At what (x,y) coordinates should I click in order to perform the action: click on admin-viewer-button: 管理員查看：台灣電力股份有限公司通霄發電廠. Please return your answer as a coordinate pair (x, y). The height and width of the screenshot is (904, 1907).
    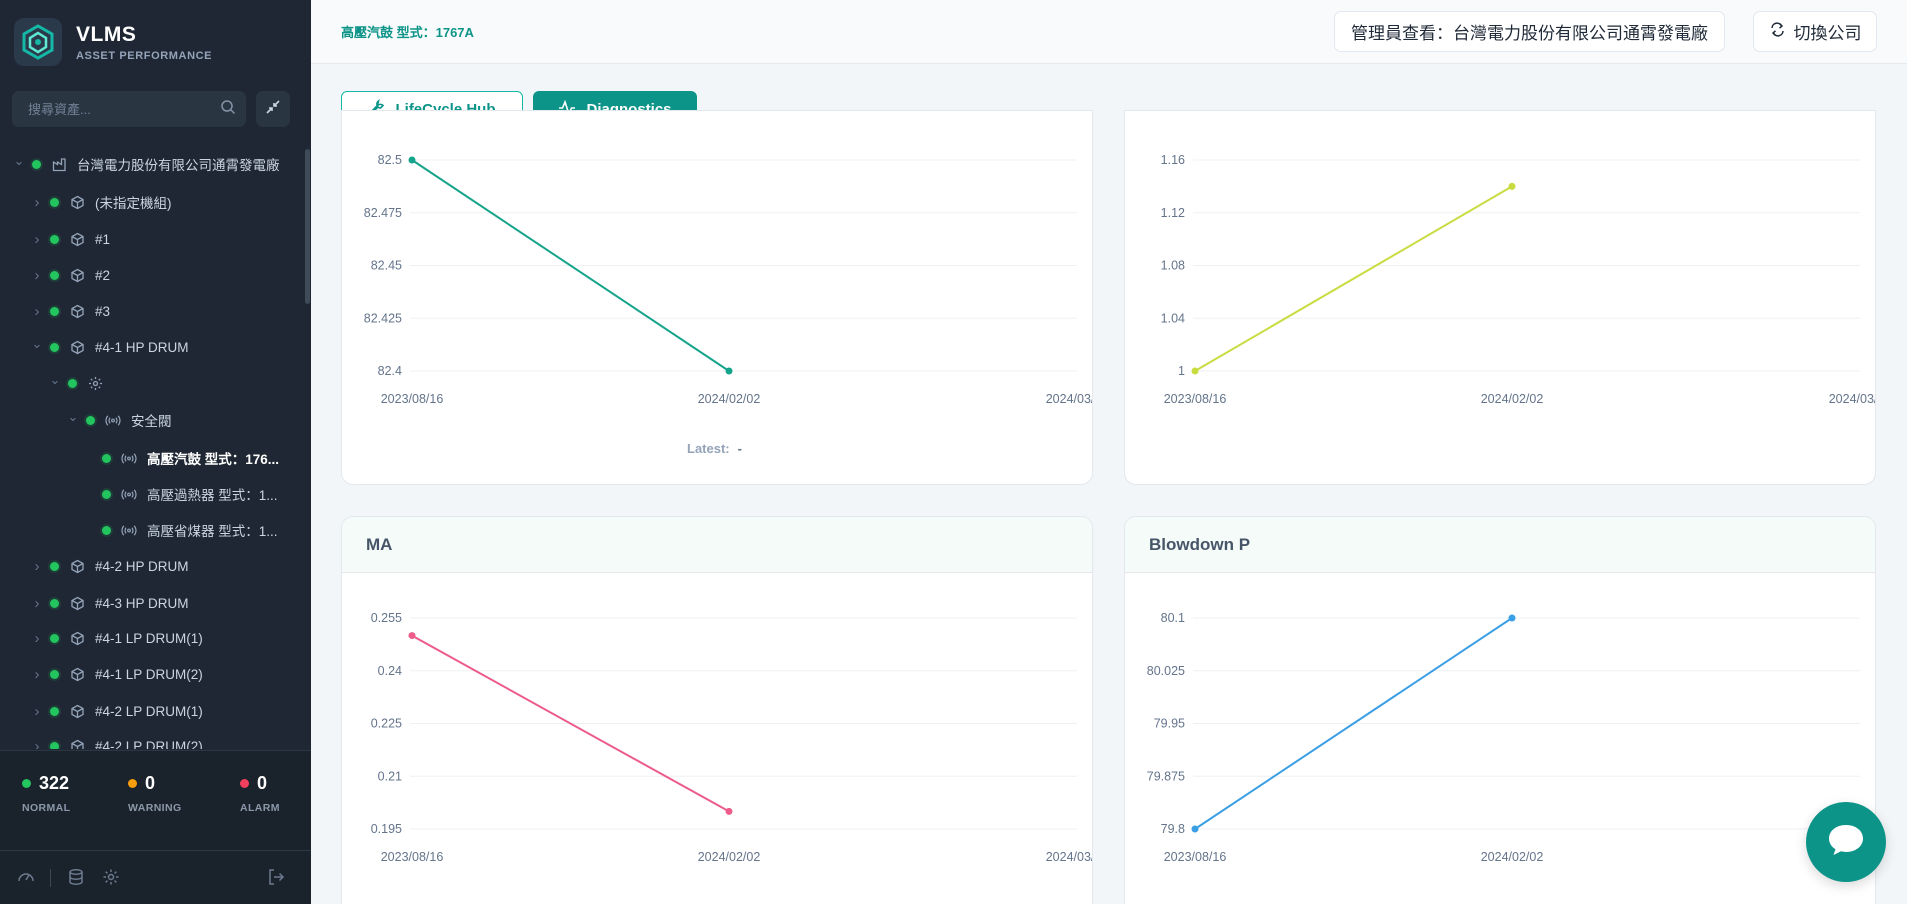
    Looking at the image, I should click on (1529, 31).